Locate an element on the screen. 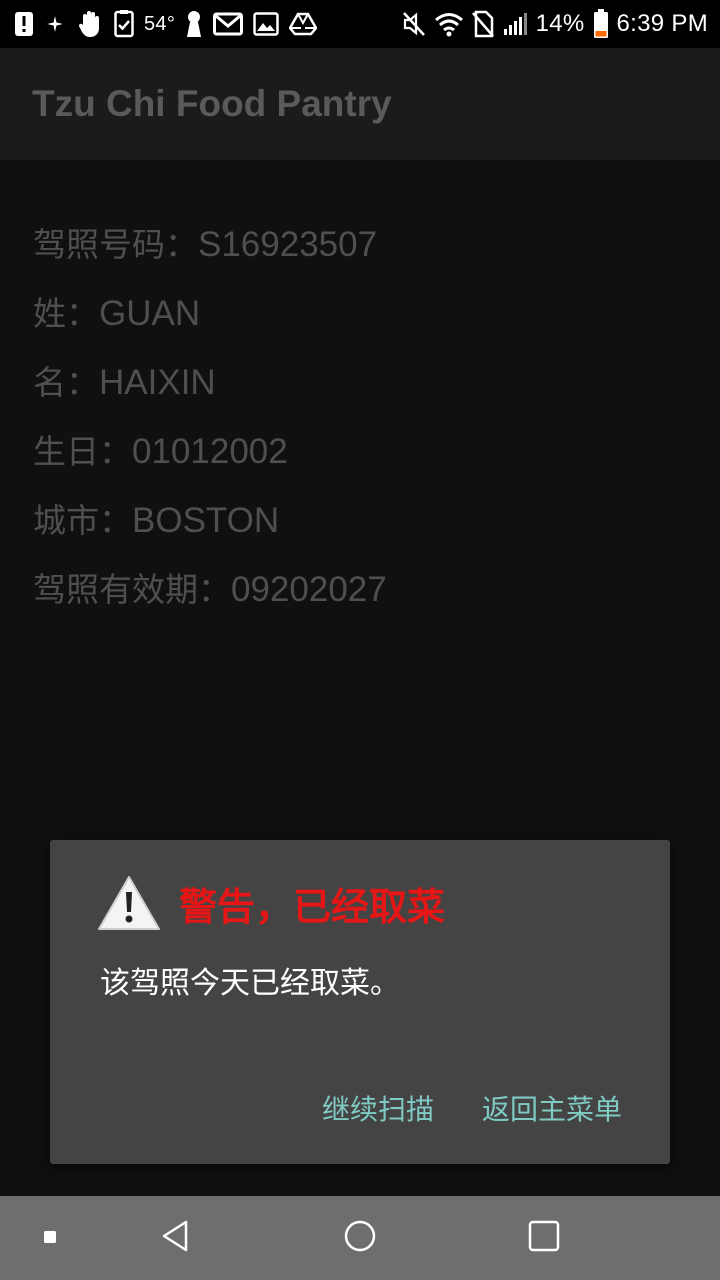  back-icon is located at coordinates (175, 1238).